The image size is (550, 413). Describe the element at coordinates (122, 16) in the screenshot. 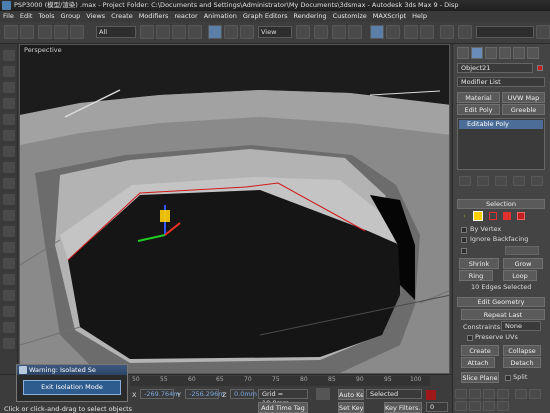

I see `menu-create: Create` at that location.